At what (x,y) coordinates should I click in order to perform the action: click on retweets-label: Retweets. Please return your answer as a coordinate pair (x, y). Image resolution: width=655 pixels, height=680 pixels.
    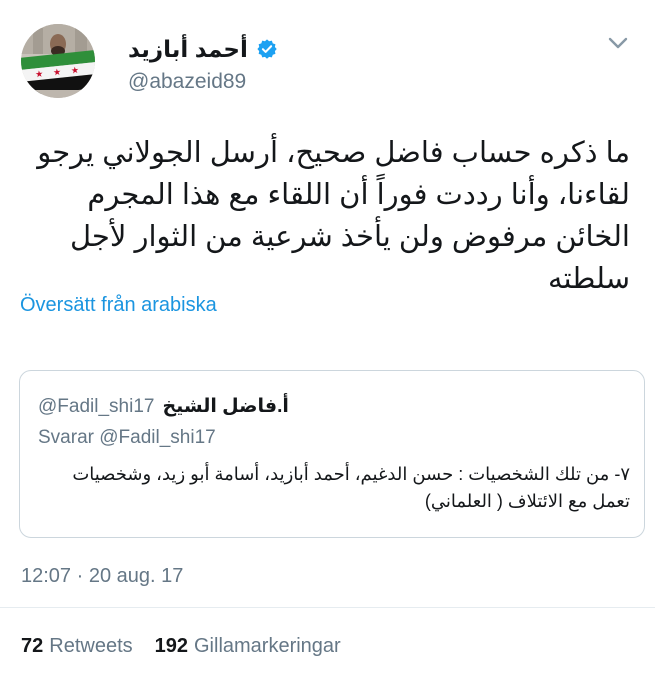
    Looking at the image, I should click on (91, 646).